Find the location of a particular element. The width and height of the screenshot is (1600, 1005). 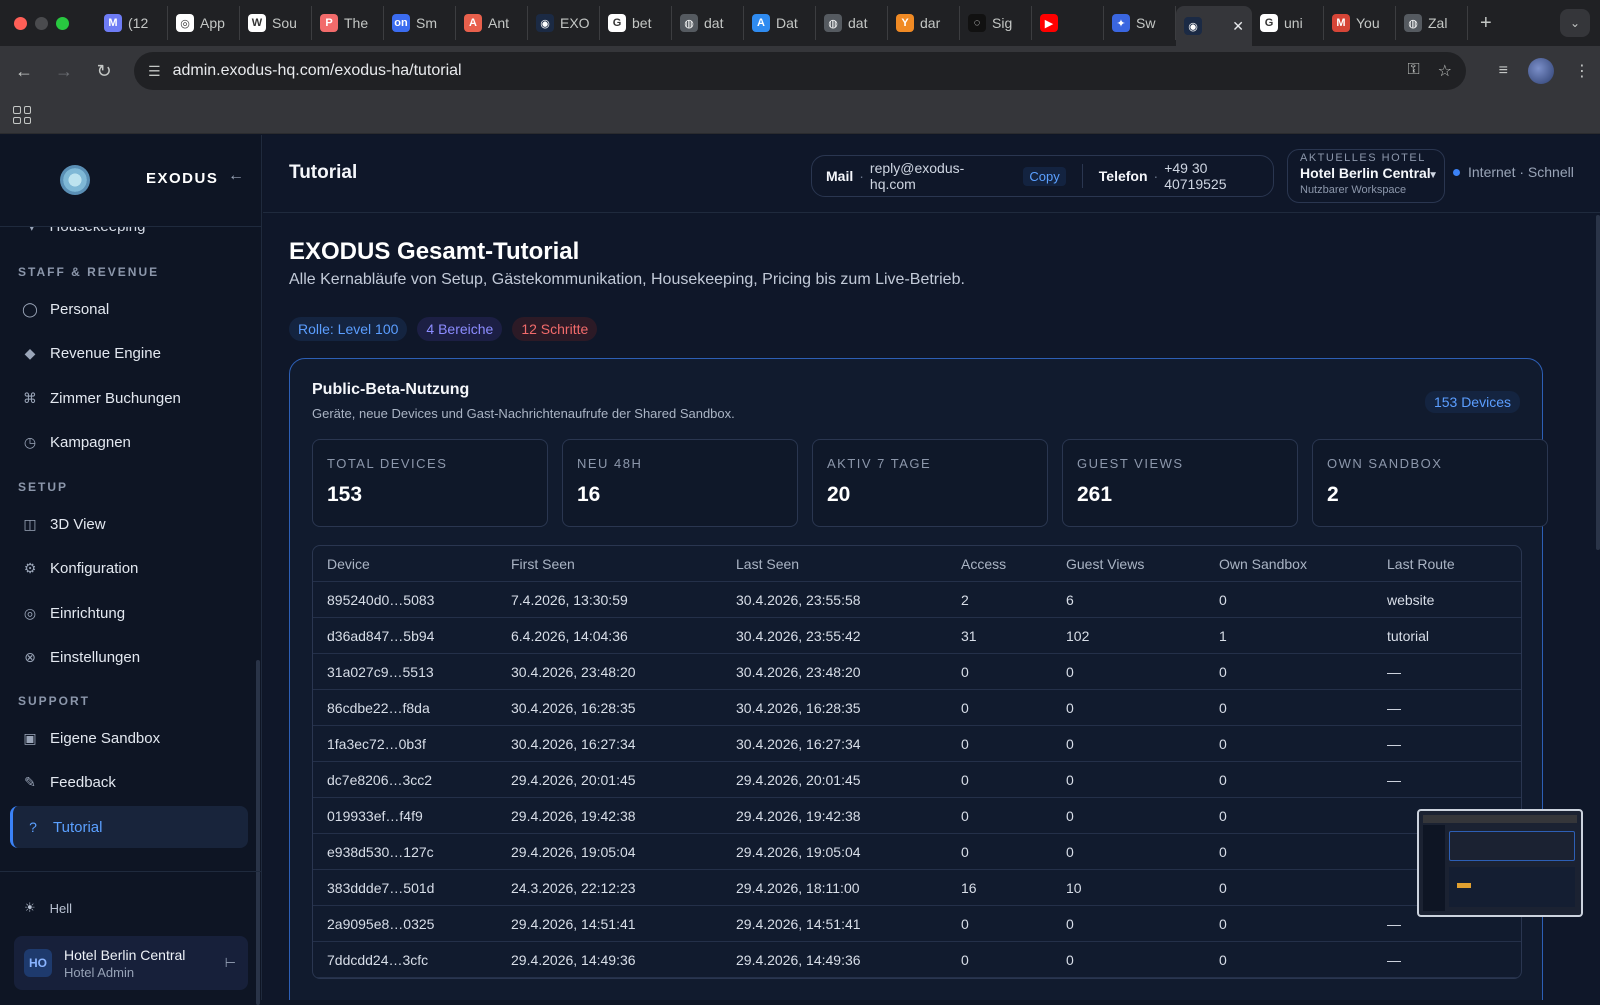

sidebar-item-kampagnen: ◷ Kampagnen is located at coordinates (129, 443).